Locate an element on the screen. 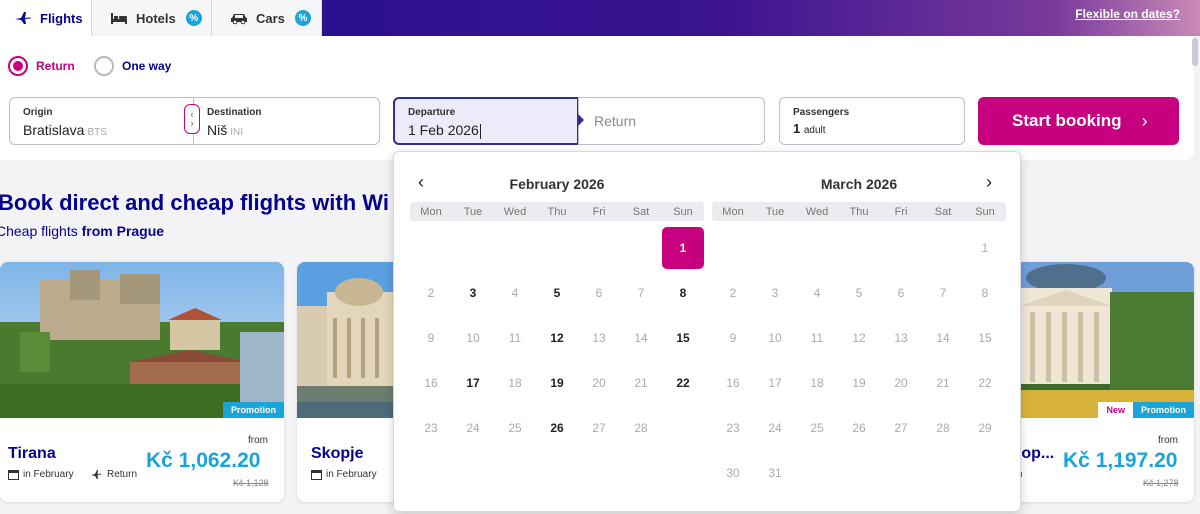  subheading-bold: from Prague is located at coordinates (123, 231).